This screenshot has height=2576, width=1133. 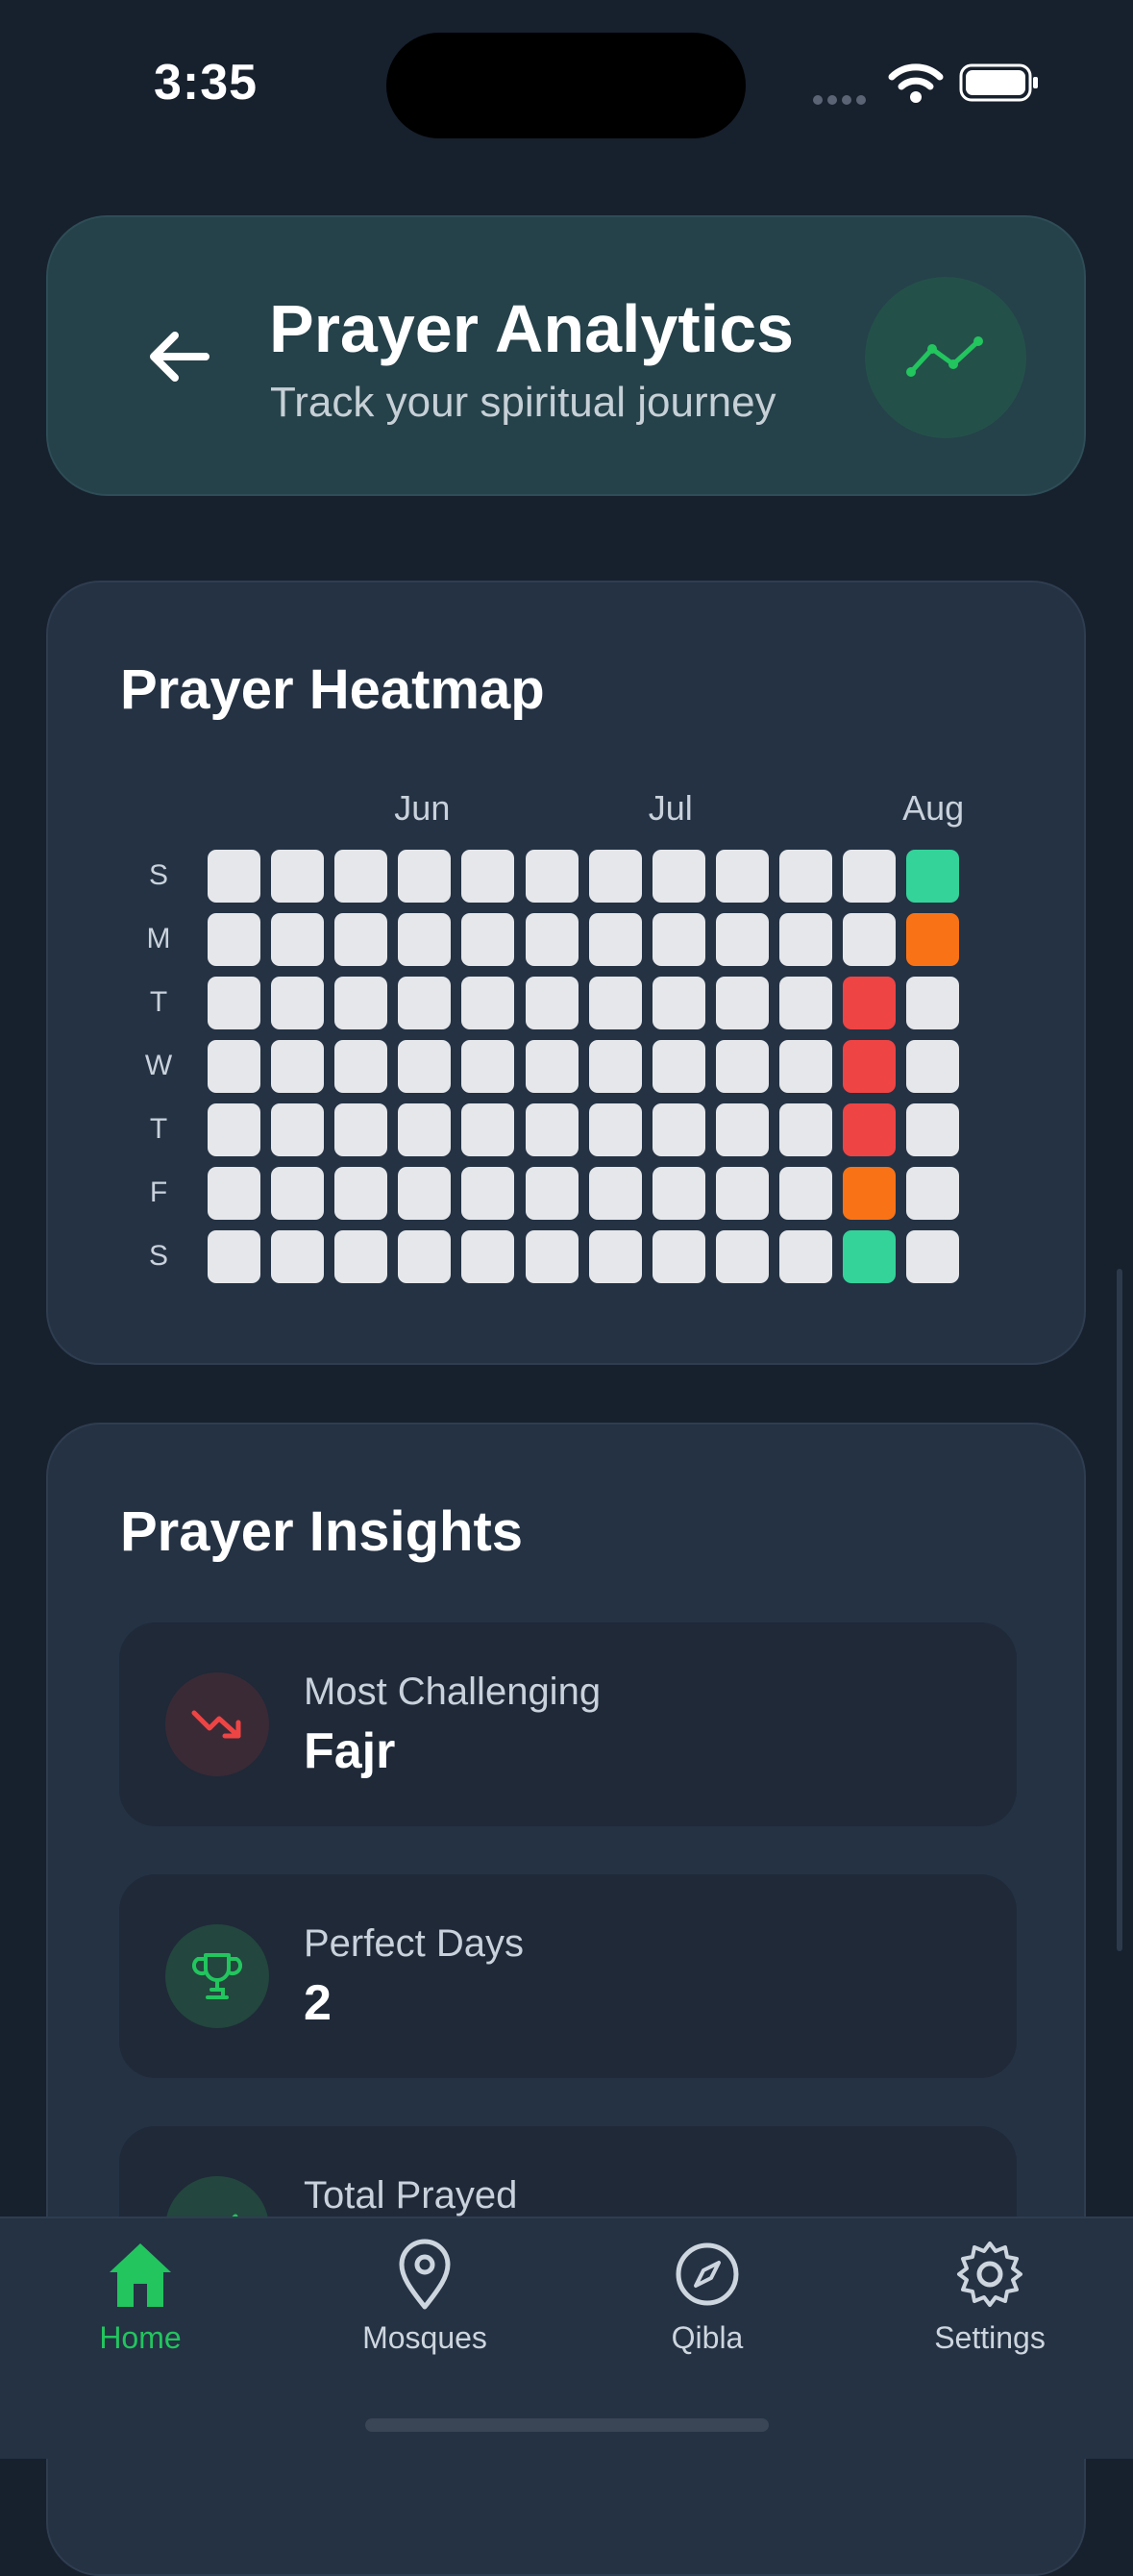 I want to click on insight-most-challenging: Most Challenging Fajr, so click(x=568, y=1724).